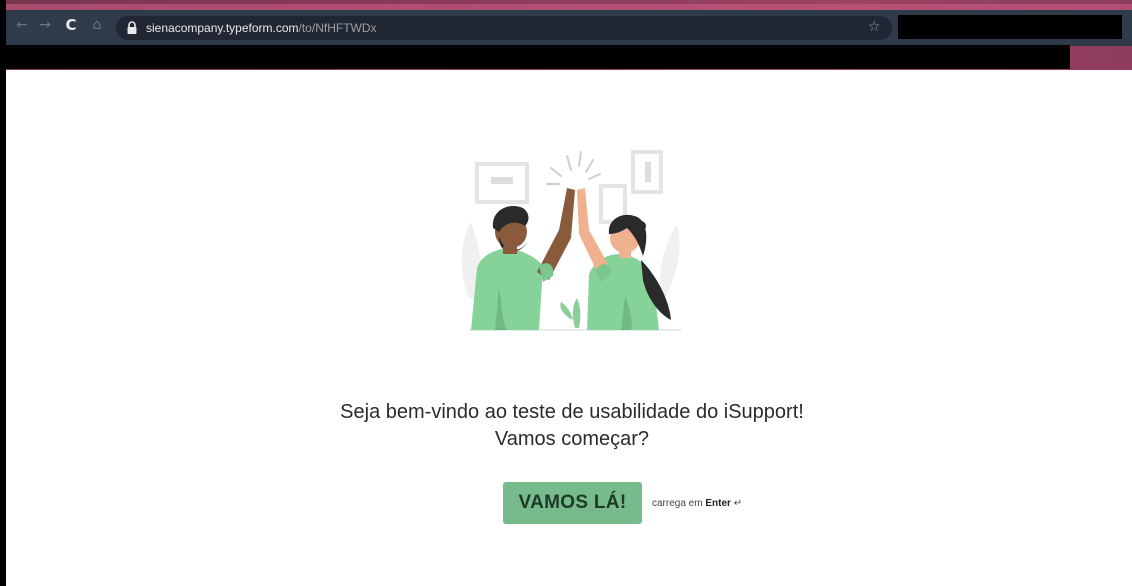 Image resolution: width=1132 pixels, height=586 pixels. What do you see at coordinates (1010, 27) in the screenshot?
I see `redacted-area` at bounding box center [1010, 27].